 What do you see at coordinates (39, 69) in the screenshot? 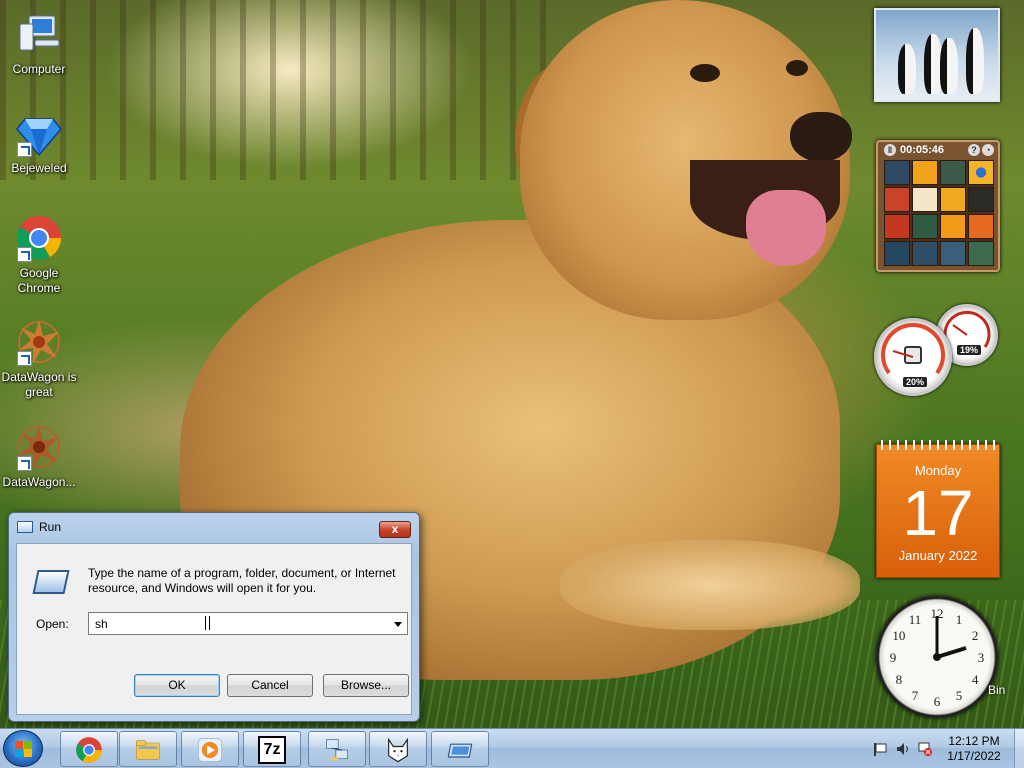
I see `desktop-icon-label: Computer` at bounding box center [39, 69].